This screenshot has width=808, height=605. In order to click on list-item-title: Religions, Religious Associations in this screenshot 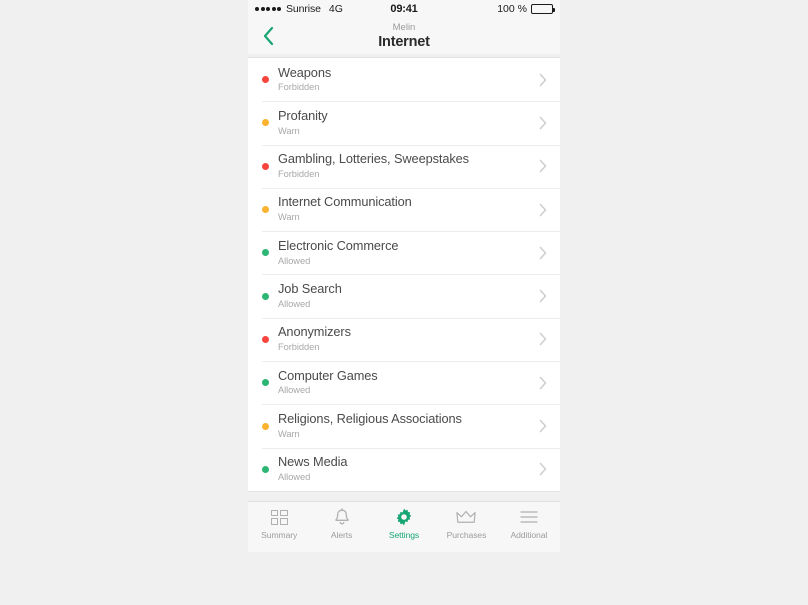, I will do `click(370, 418)`.